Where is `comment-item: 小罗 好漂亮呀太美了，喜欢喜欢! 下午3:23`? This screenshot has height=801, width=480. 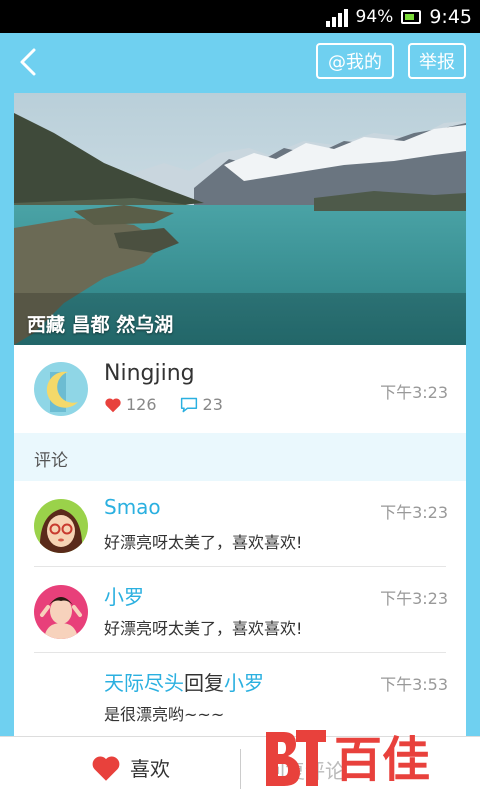 comment-item: 小罗 好漂亮呀太美了，喜欢喜欢! 下午3:23 is located at coordinates (240, 610).